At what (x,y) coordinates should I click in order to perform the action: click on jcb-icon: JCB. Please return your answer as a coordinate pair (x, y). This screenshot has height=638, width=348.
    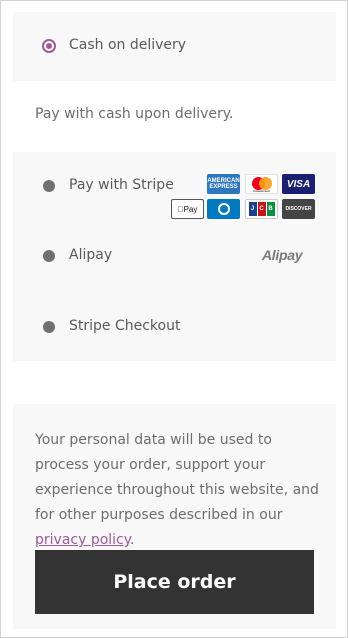
    Looking at the image, I should click on (261, 209).